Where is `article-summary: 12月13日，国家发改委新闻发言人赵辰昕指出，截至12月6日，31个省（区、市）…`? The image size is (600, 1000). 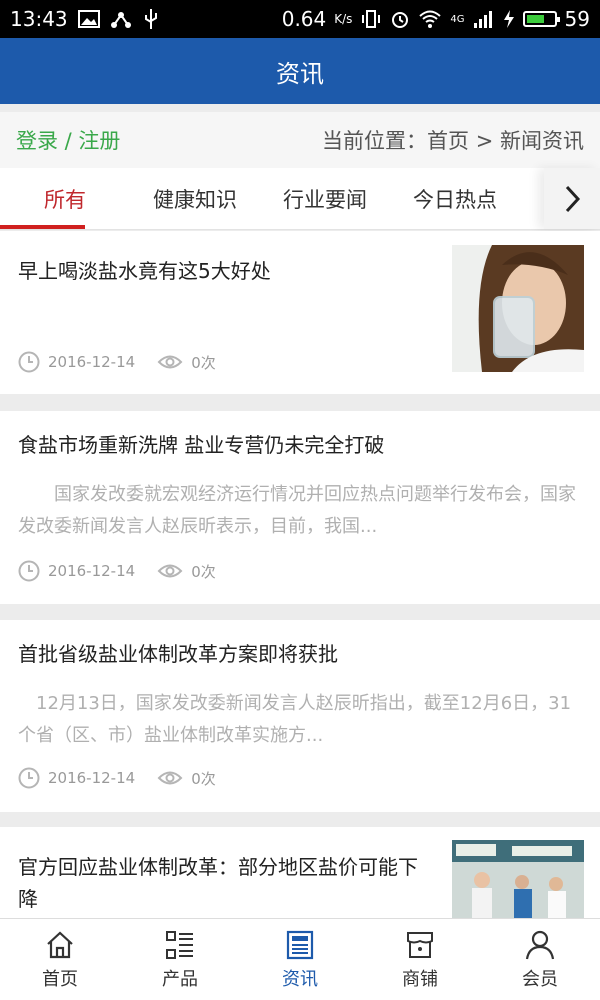
article-summary: 12月13日，国家发改委新闻发言人赵辰昕指出，截至12月6日，31个省（区、市）… is located at coordinates (295, 719).